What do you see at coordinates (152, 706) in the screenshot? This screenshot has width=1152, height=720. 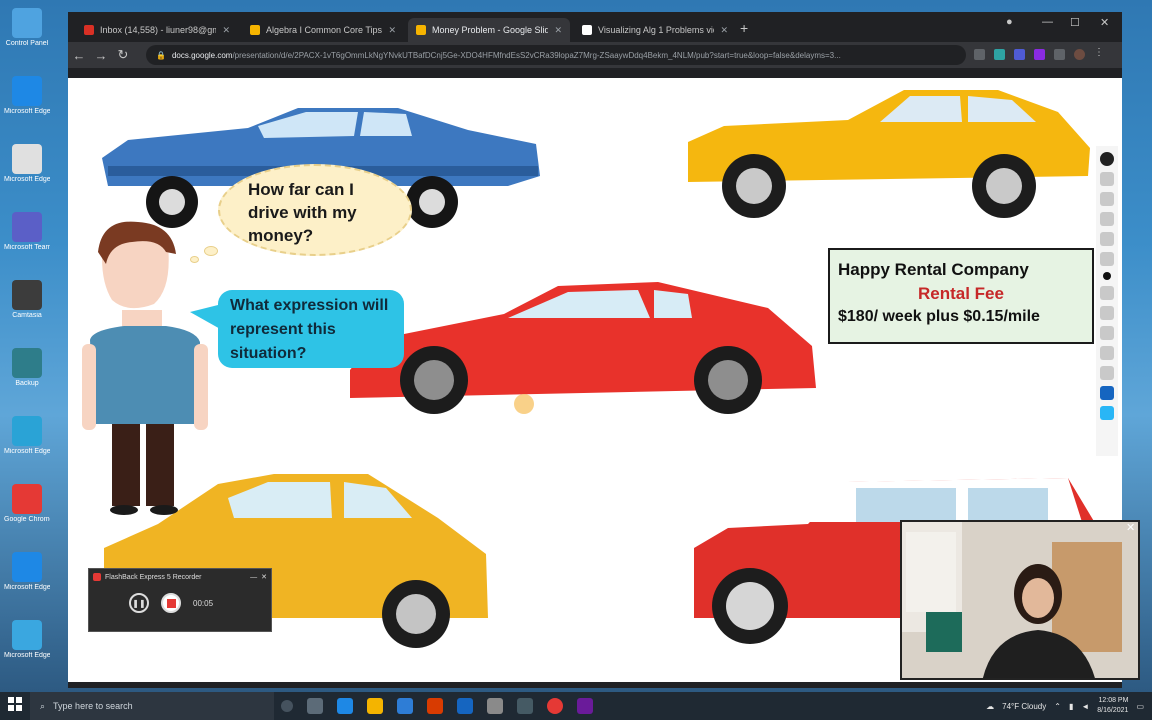 I see `taskbar-search: ⌕ Type here to search` at bounding box center [152, 706].